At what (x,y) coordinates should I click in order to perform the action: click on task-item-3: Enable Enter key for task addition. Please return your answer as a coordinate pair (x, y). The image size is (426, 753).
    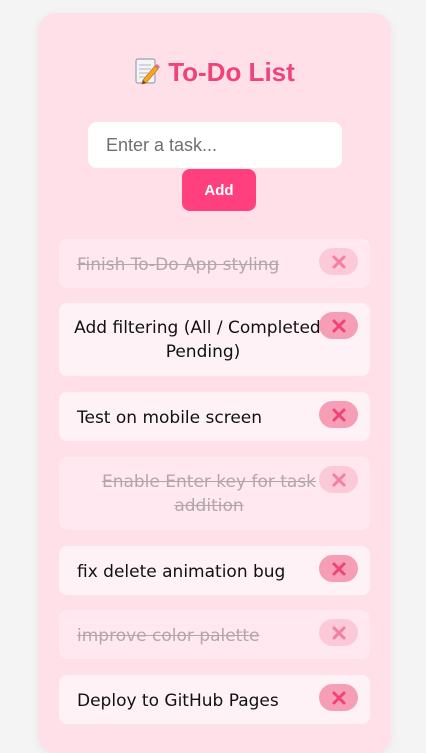
    Looking at the image, I should click on (214, 493).